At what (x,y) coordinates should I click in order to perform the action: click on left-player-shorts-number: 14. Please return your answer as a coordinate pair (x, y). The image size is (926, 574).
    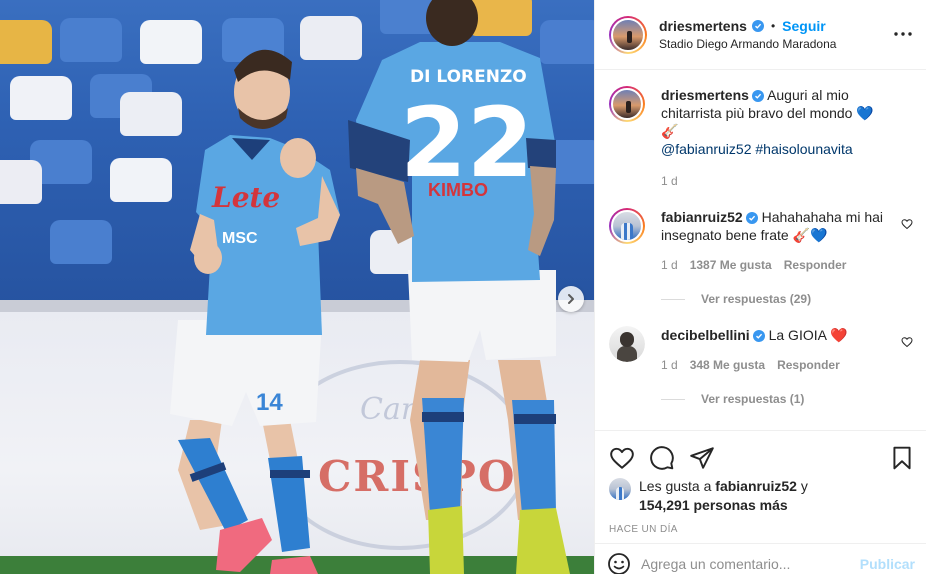
    Looking at the image, I should click on (269, 402).